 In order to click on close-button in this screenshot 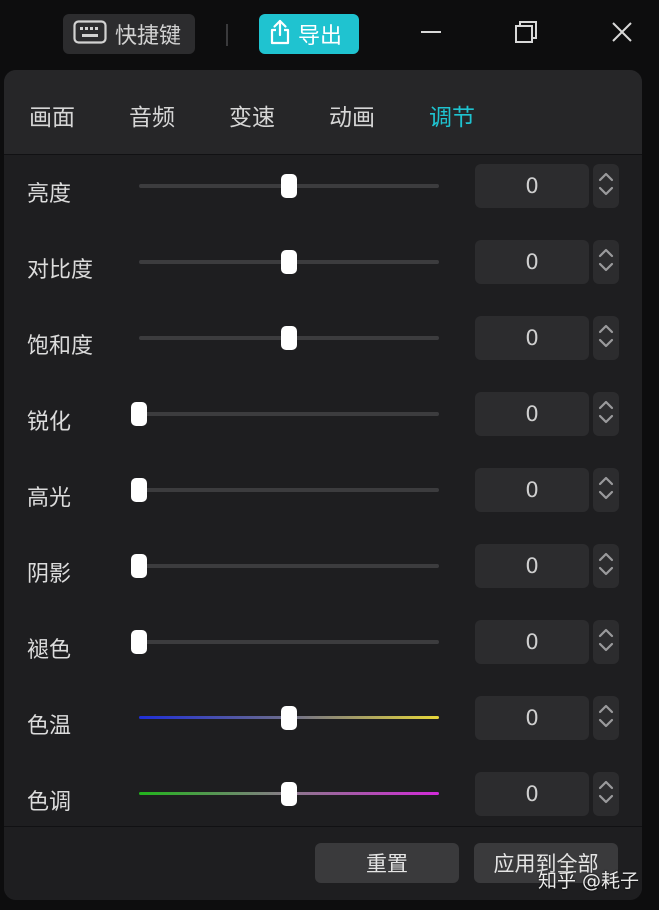, I will do `click(622, 34)`.